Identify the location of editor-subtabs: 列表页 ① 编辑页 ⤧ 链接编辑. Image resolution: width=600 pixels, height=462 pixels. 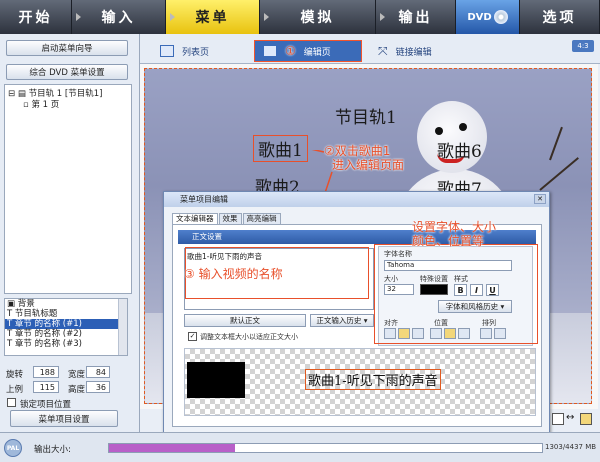
(370, 49).